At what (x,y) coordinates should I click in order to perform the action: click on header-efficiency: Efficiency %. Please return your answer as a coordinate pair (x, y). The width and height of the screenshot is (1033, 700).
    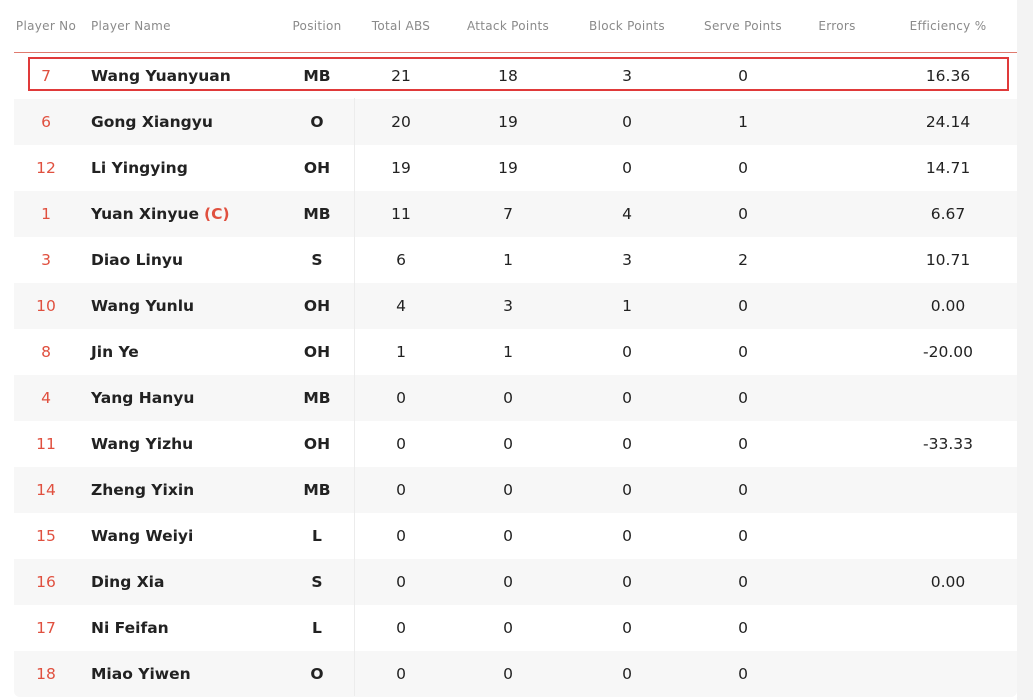
    Looking at the image, I should click on (948, 26).